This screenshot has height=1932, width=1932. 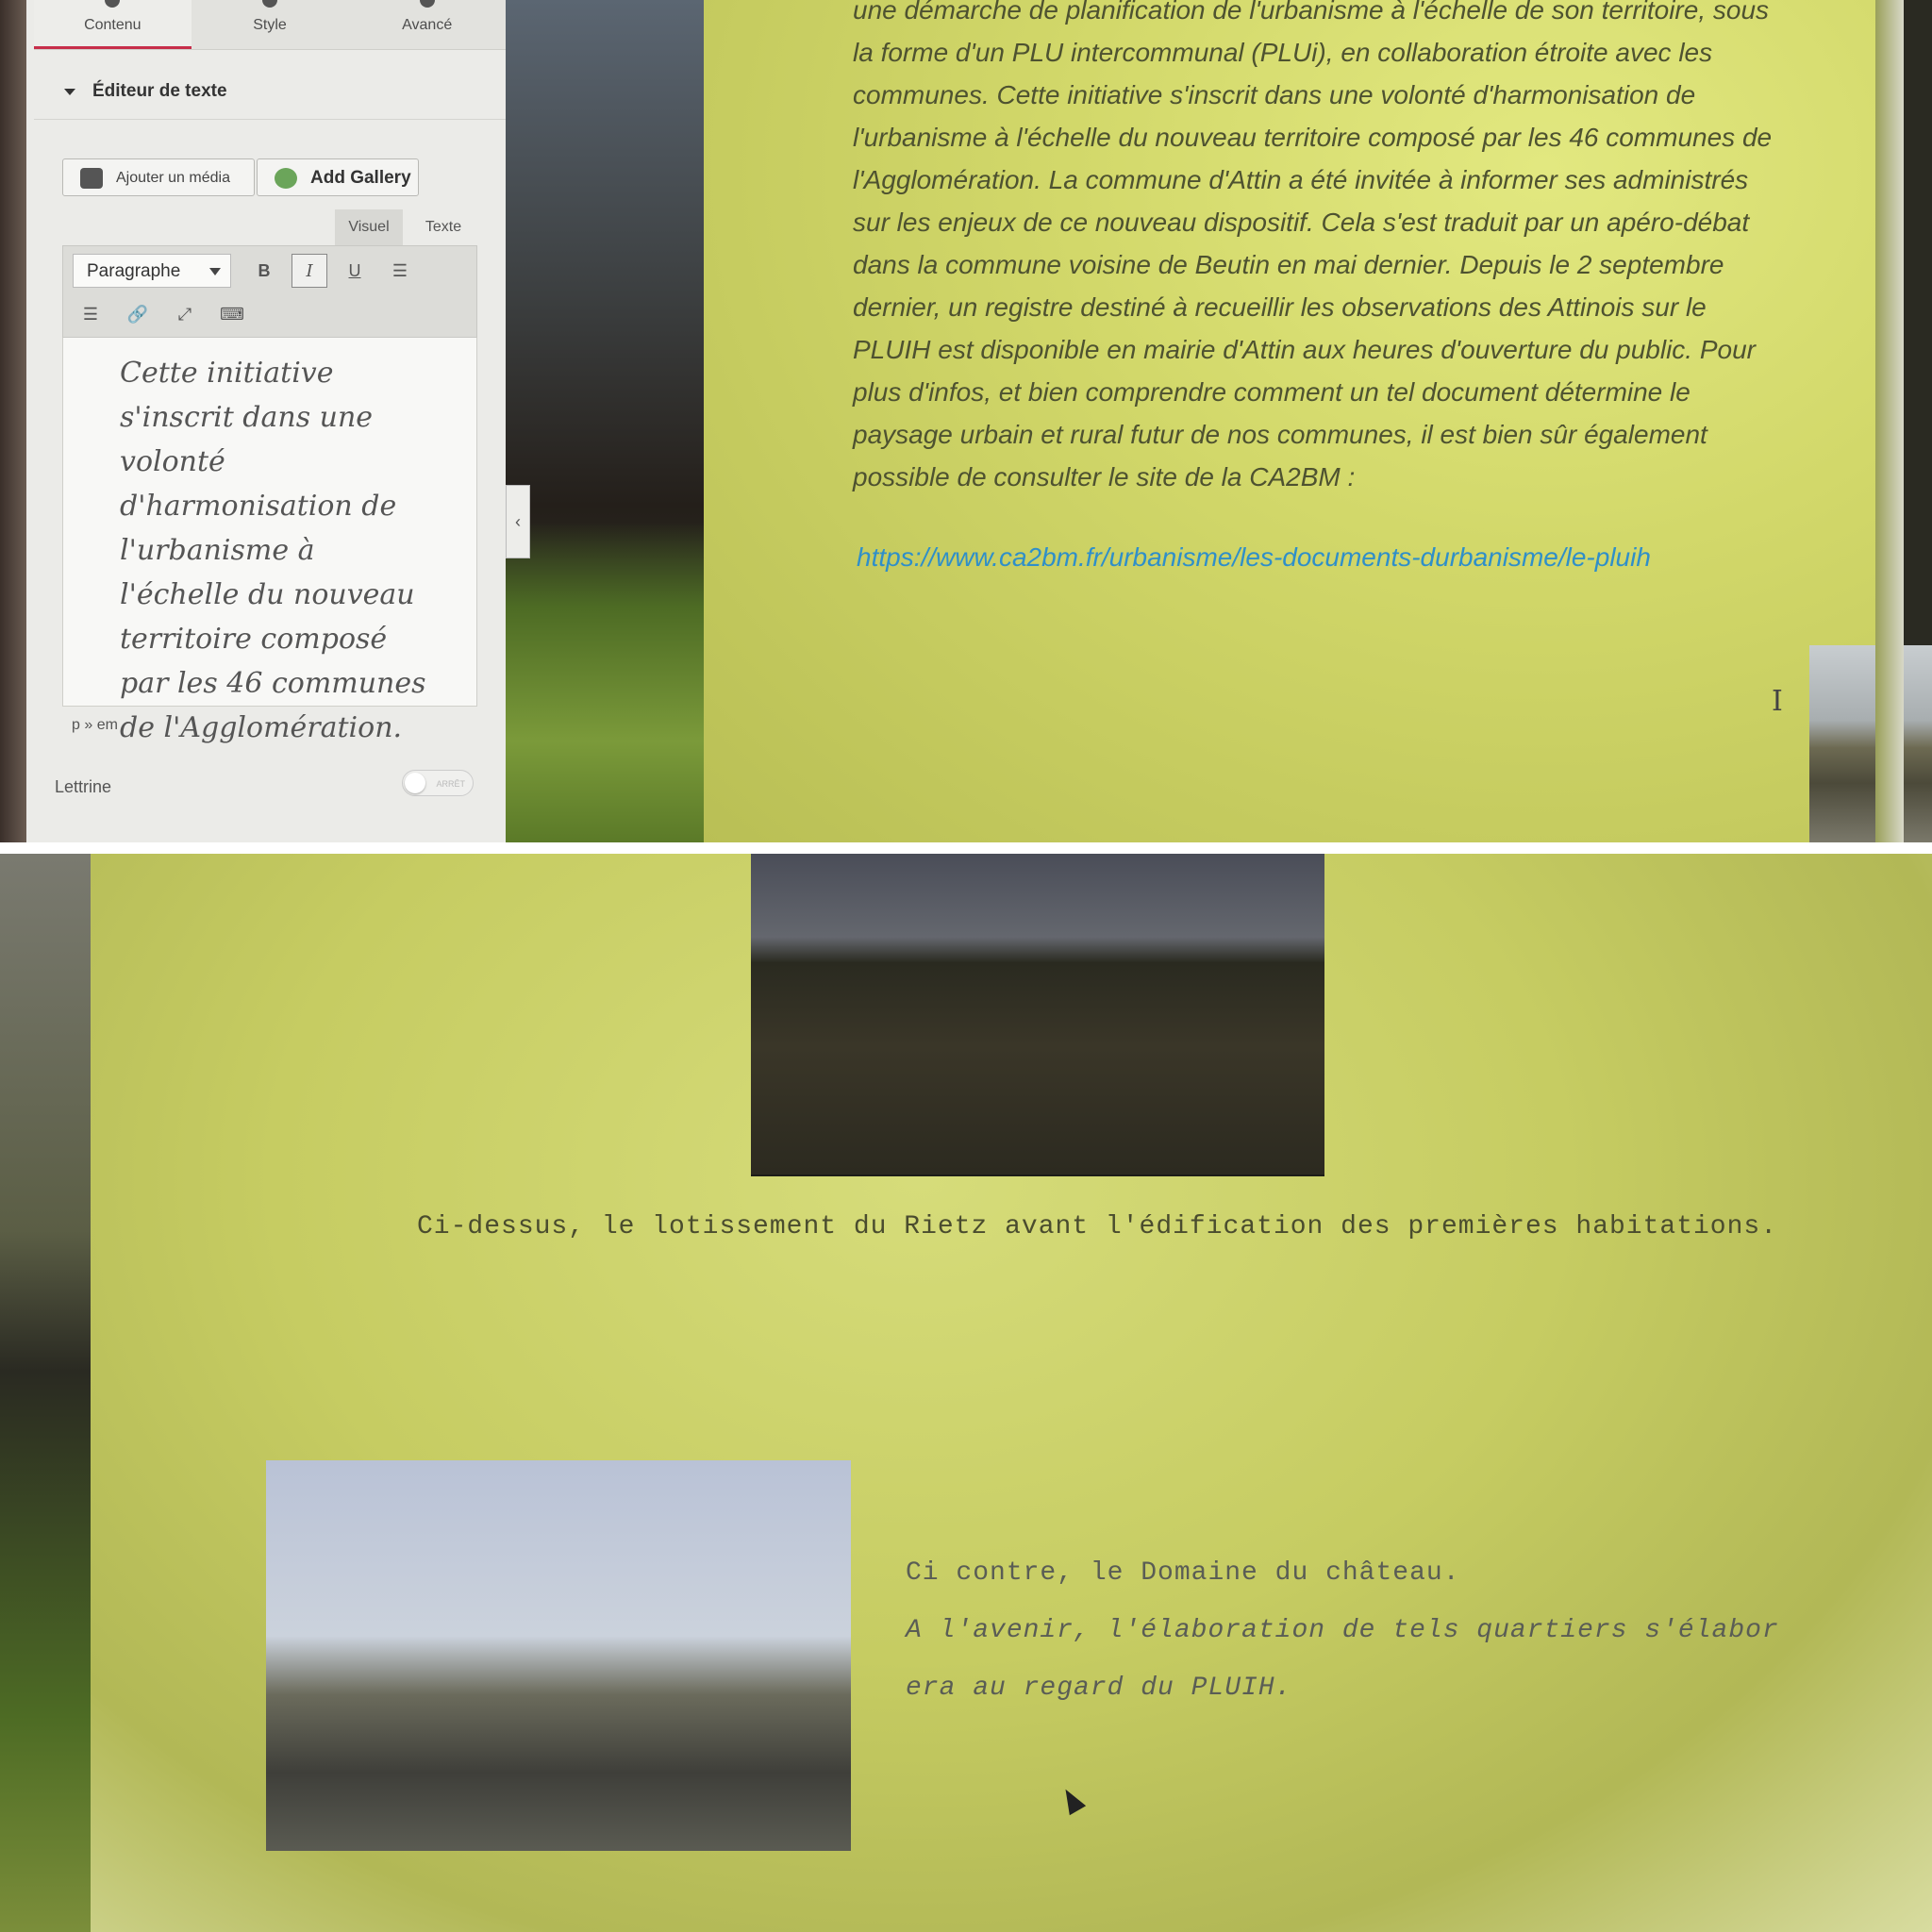 I want to click on tab-avance: Avancé, so click(x=427, y=24).